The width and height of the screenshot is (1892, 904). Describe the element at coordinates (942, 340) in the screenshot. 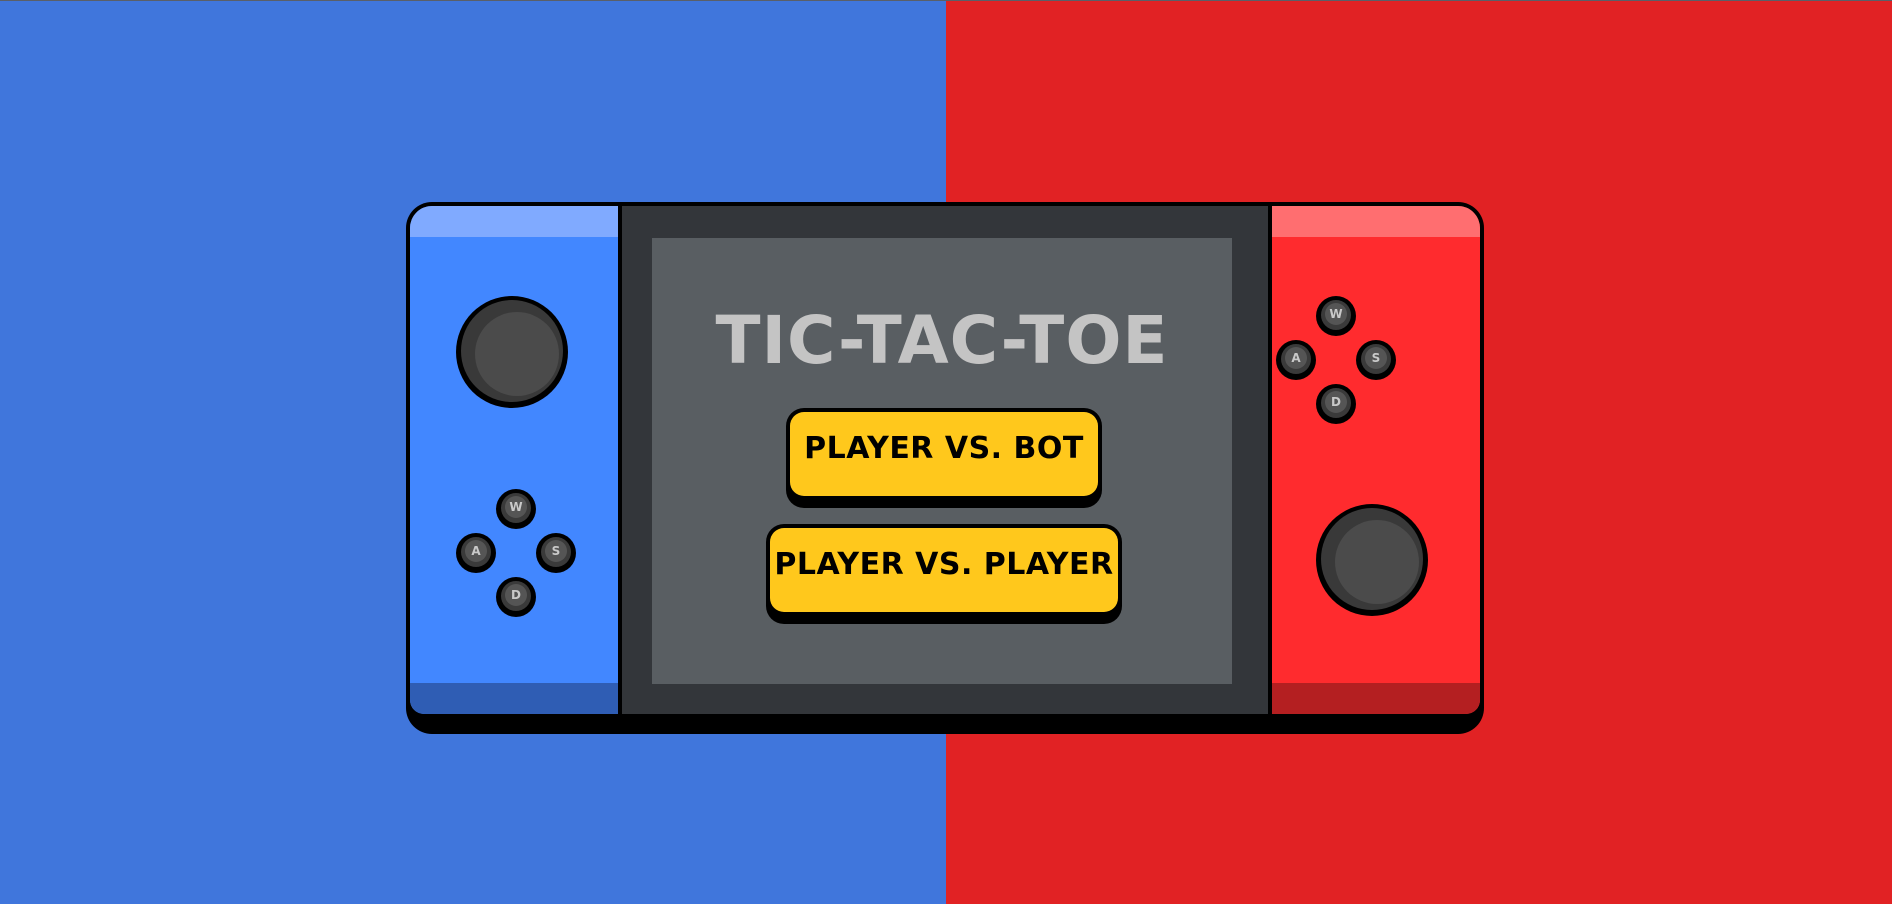

I see `game-title: TIC-TAC-TOE` at that location.